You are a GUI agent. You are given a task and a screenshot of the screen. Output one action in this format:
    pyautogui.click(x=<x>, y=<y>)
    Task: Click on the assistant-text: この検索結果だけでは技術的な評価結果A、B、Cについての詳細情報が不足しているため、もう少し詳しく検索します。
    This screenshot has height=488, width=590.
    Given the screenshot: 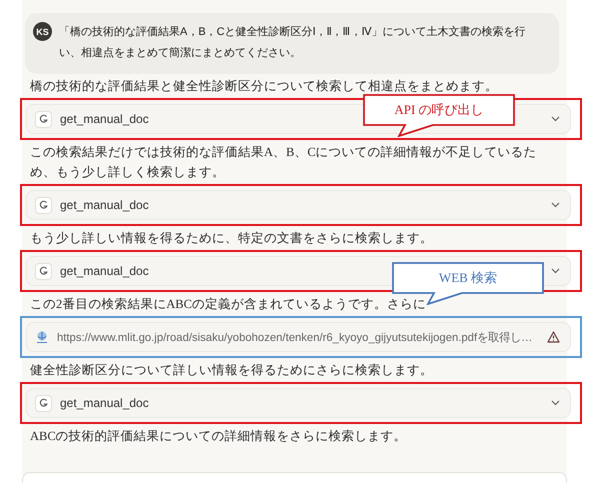 What is the action you would take?
    pyautogui.click(x=284, y=162)
    